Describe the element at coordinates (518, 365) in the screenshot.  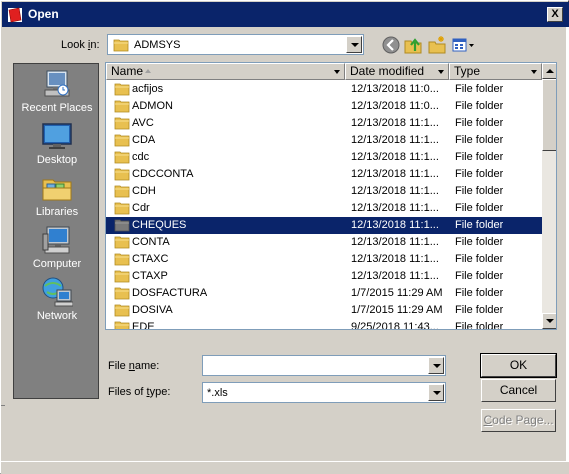
I see `ok-button: OK` at that location.